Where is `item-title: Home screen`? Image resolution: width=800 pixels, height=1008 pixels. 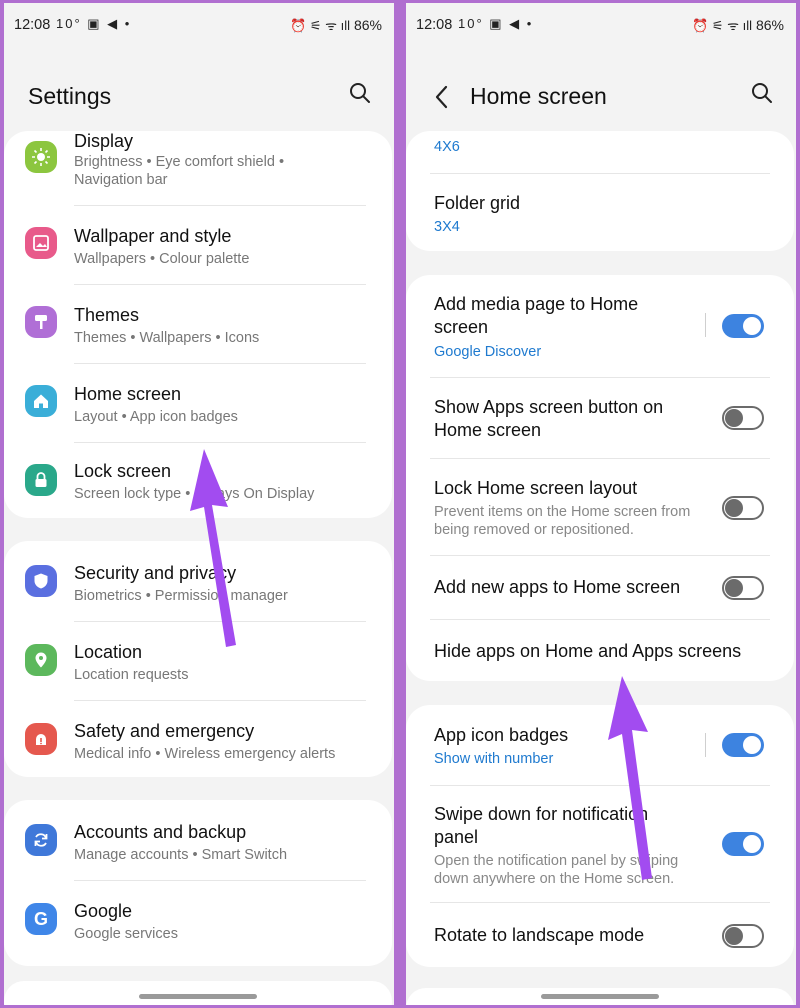 item-title: Home screen is located at coordinates (128, 394).